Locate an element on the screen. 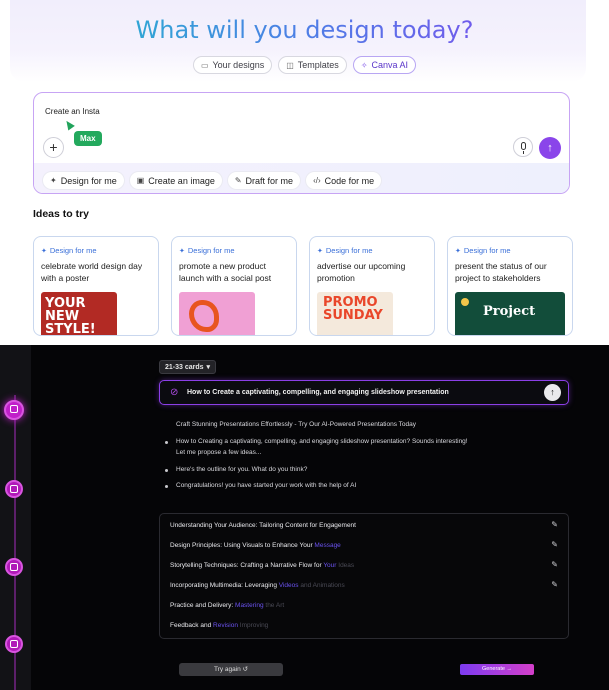 The image size is (609, 690). card-text: advertise our upcoming promotion is located at coordinates (361, 272).